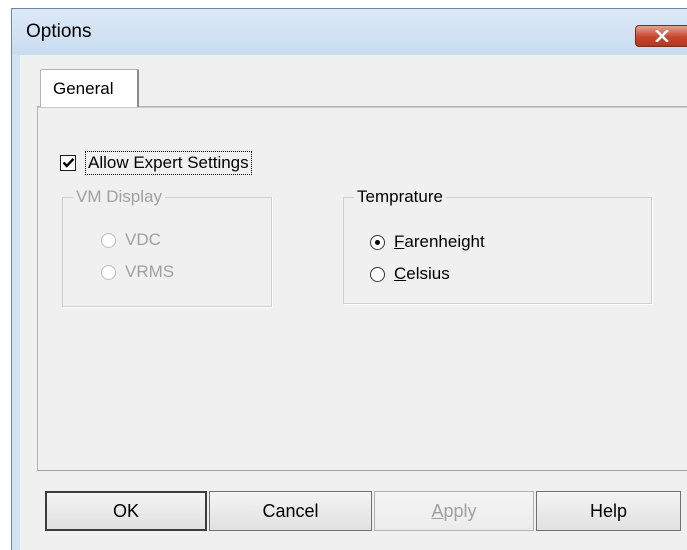  I want to click on celsius-mnemonic: C, so click(400, 273).